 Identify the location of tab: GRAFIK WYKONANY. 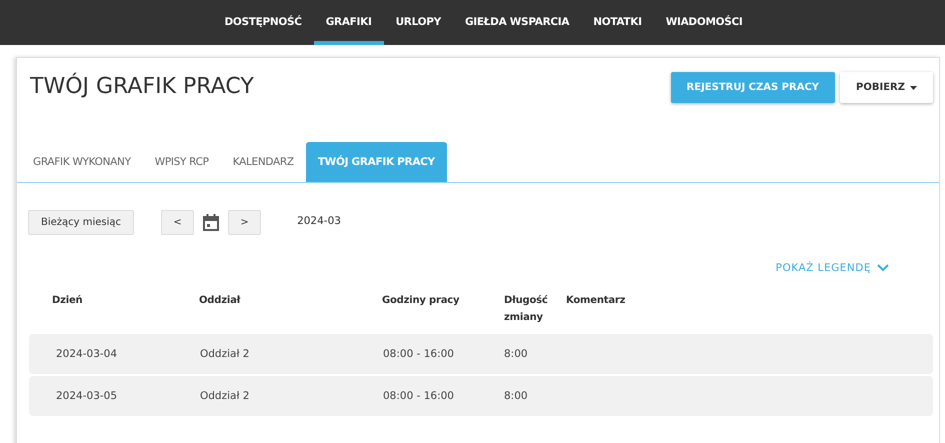
(82, 162).